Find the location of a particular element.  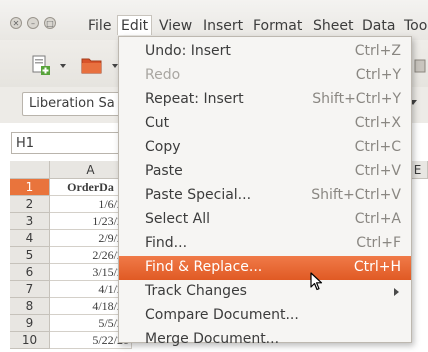

menu-item: Select All Ctrl+A is located at coordinates (265, 220).